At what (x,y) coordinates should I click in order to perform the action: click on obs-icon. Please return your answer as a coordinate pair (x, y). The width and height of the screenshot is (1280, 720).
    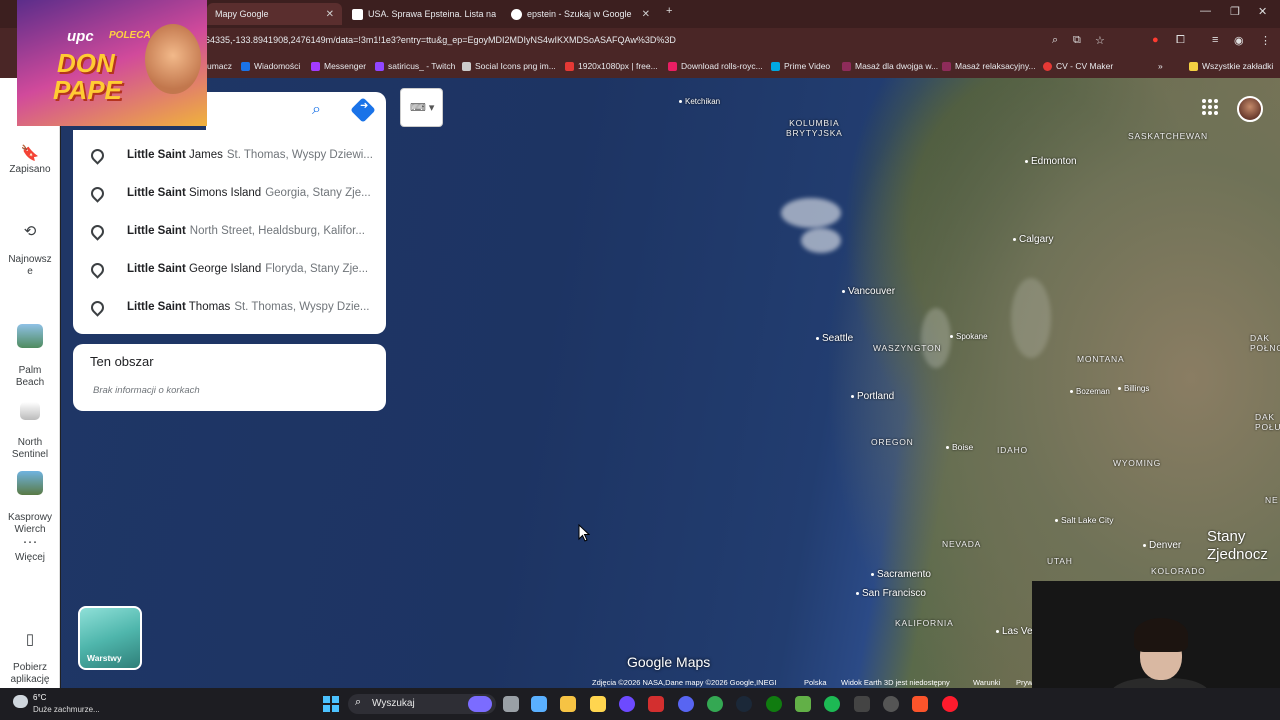
    Looking at the image, I should click on (891, 704).